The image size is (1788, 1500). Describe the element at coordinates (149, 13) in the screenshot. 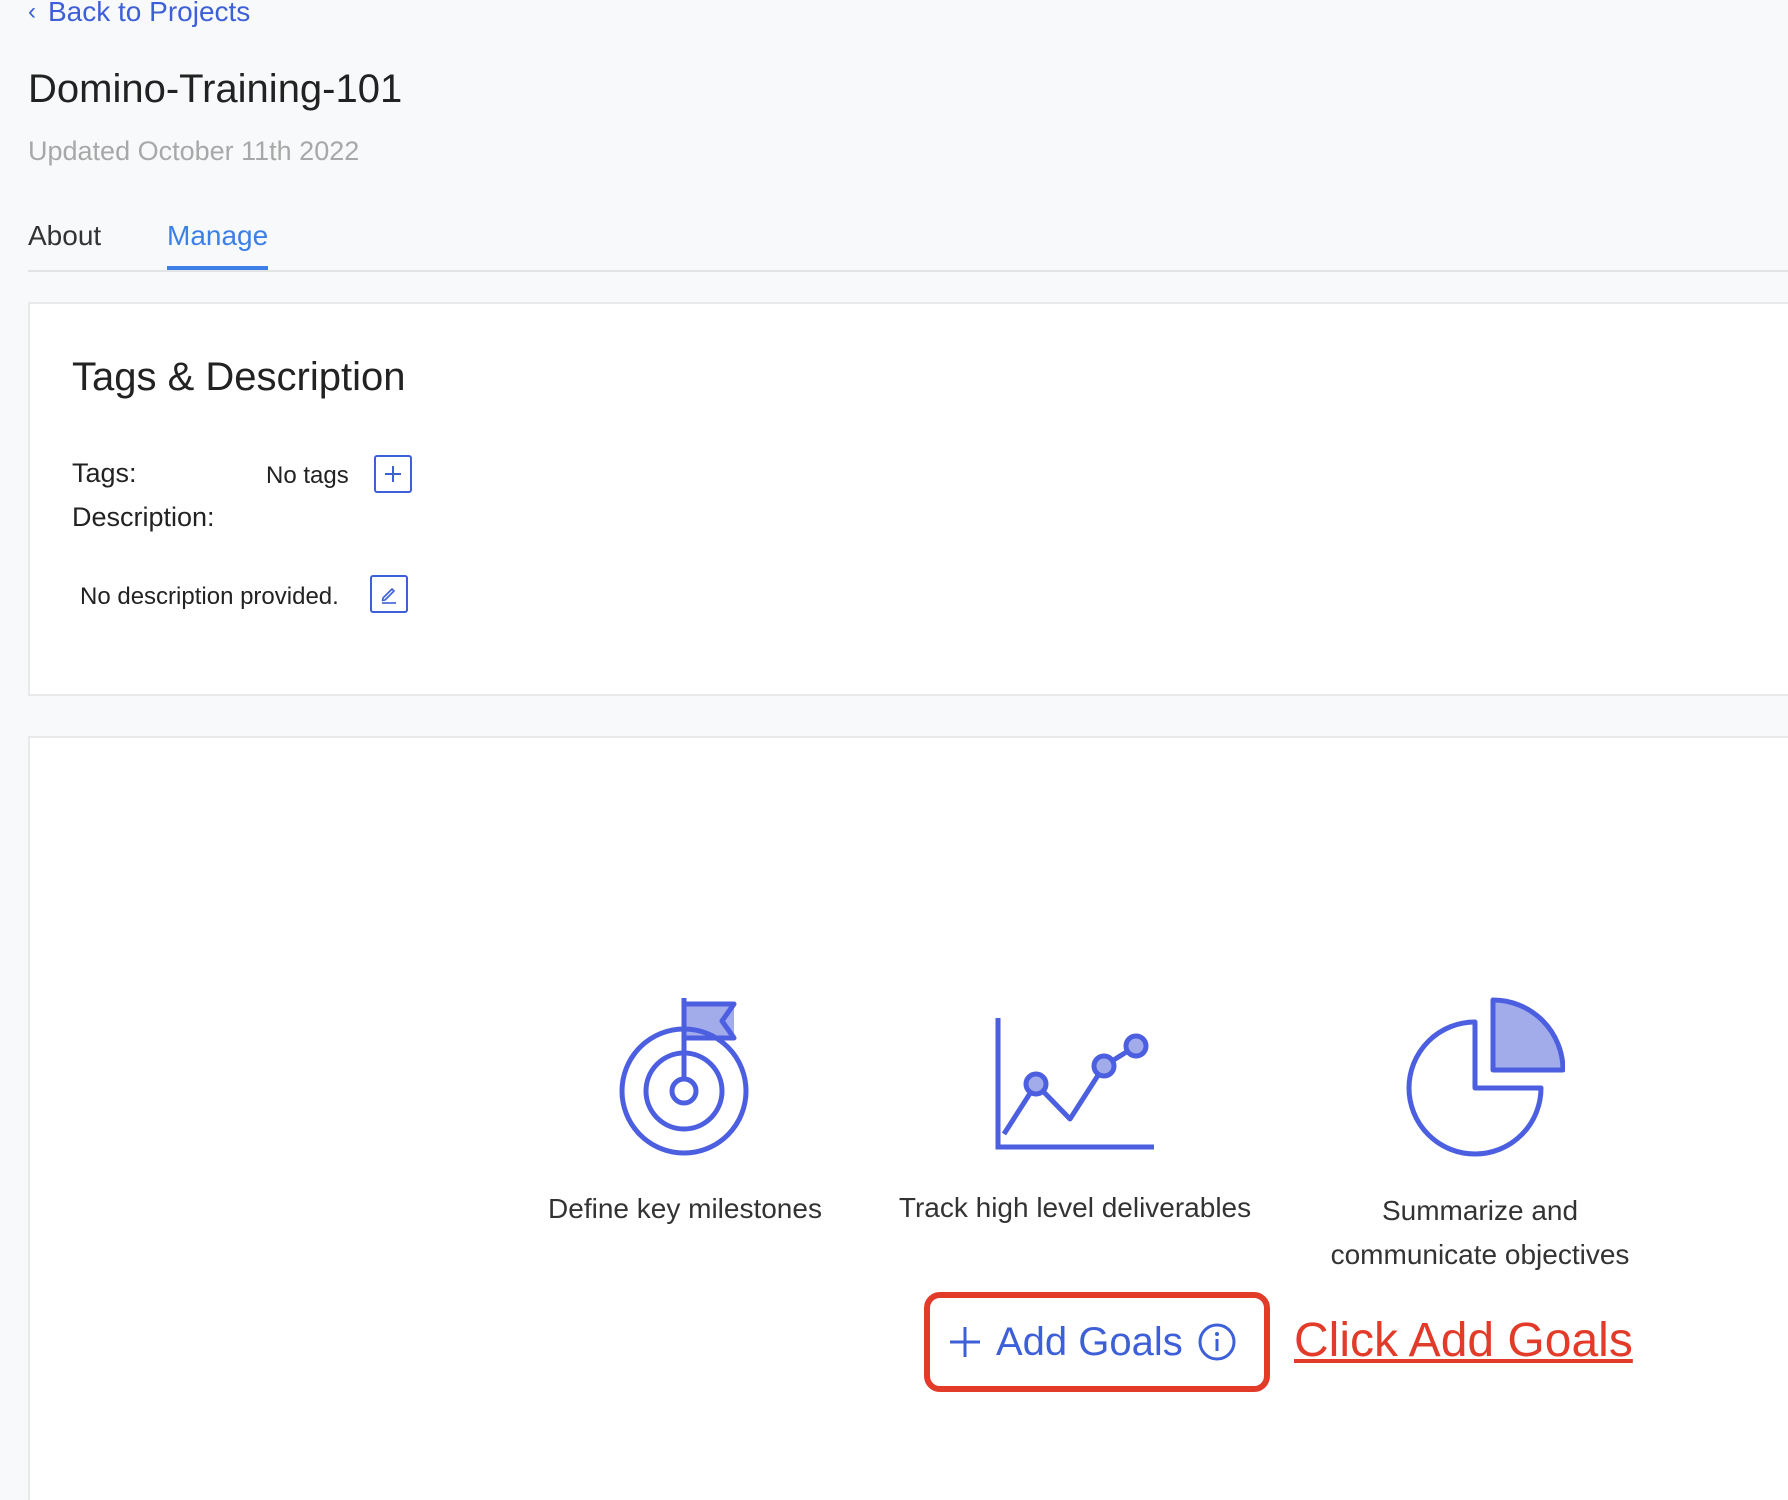

I see `back-link-label: Back to Projects` at that location.